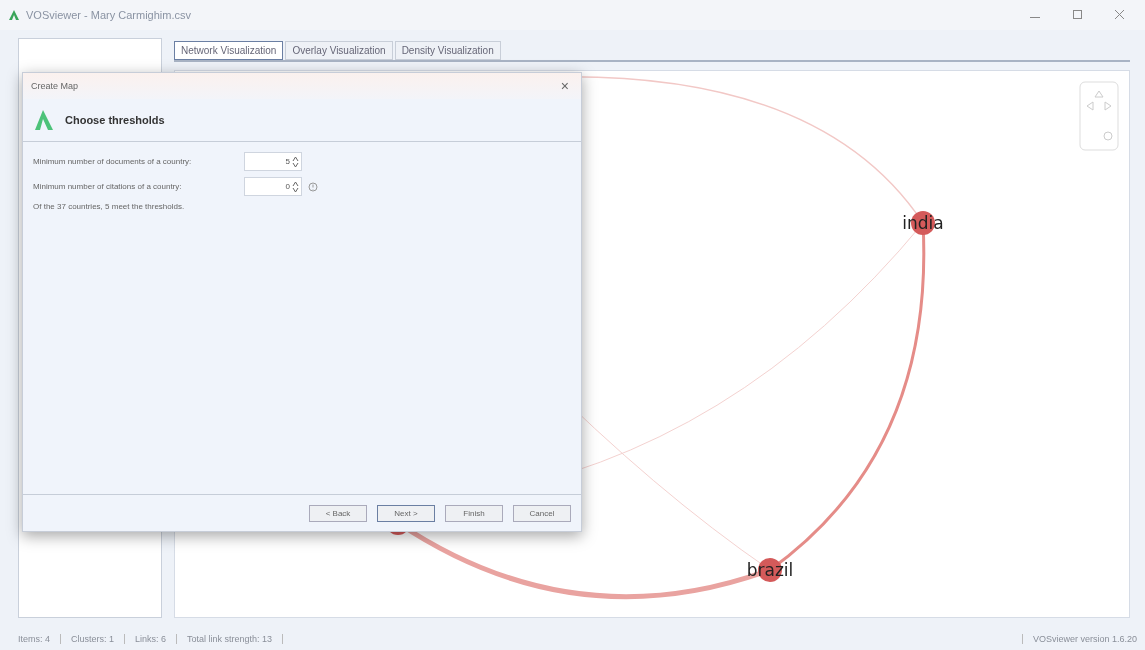  I want to click on dialog-button: < Back, so click(338, 513).